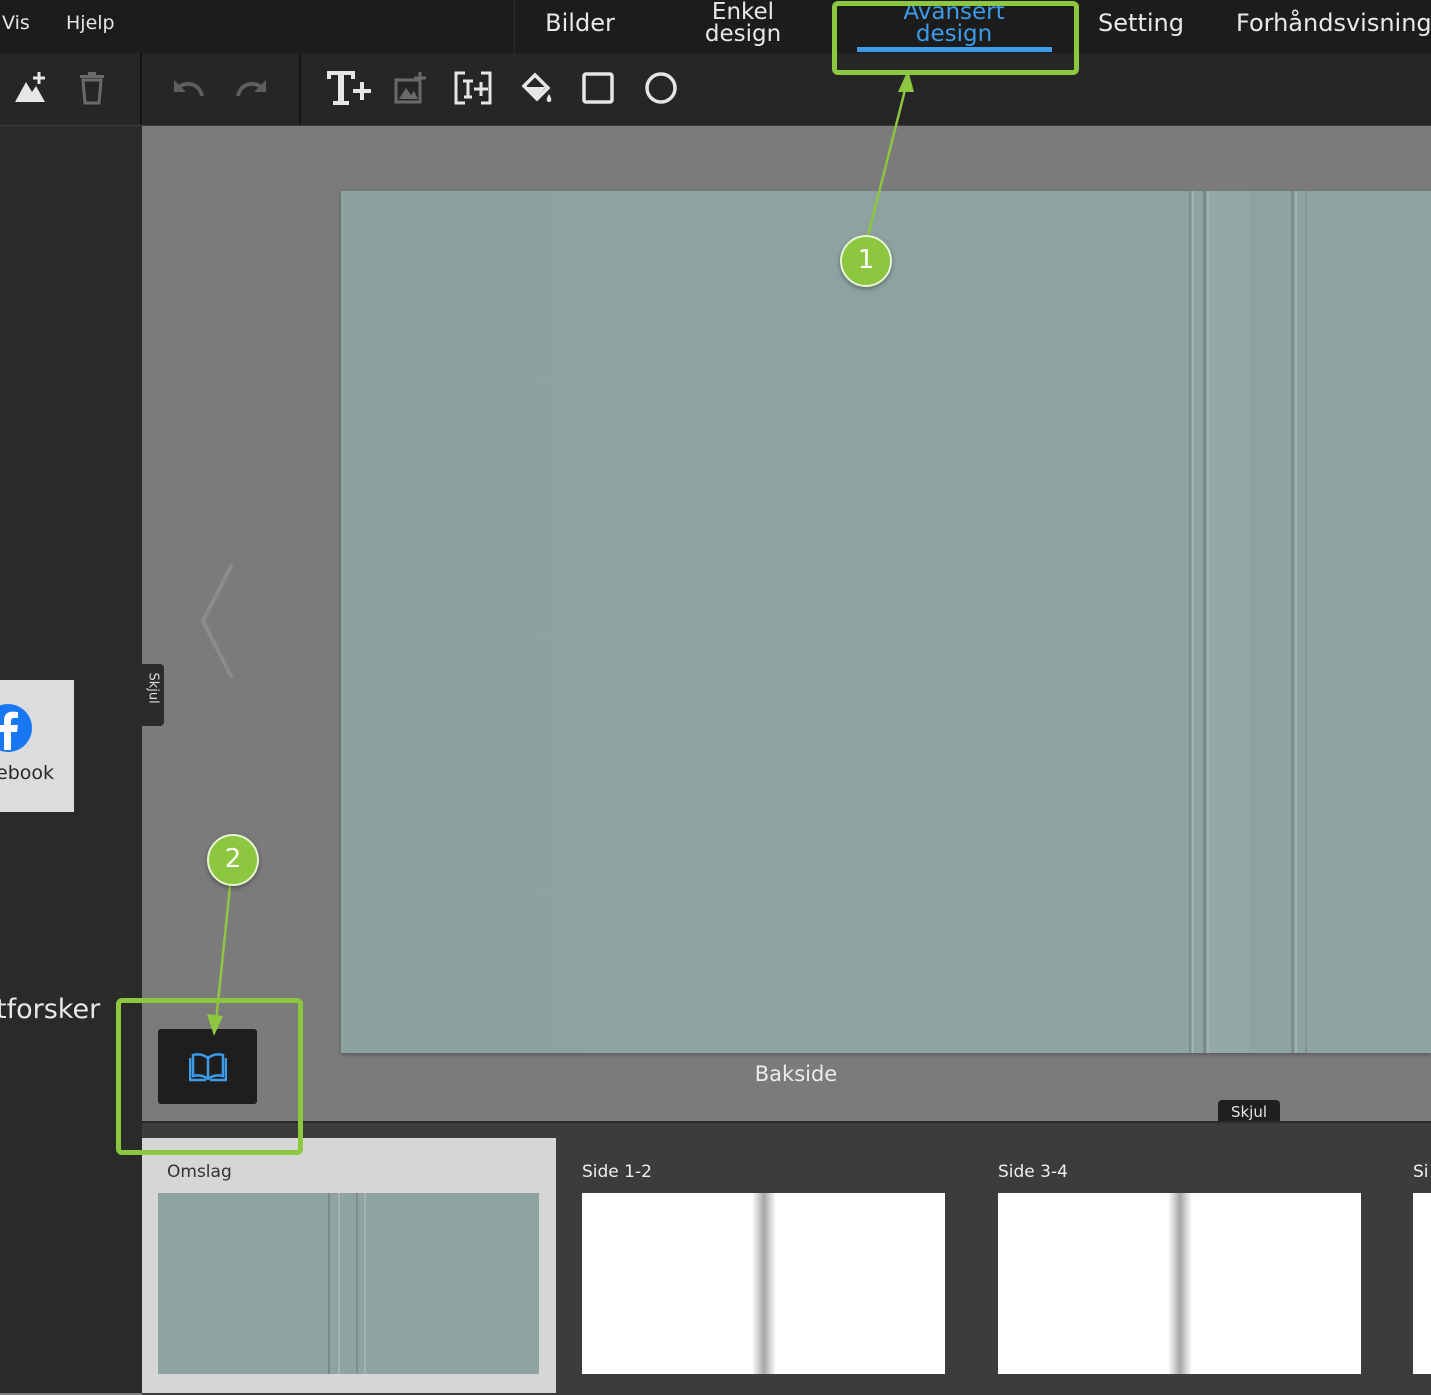 The width and height of the screenshot is (1431, 1395). What do you see at coordinates (866, 261) in the screenshot?
I see `callout-badge-1: 1` at bounding box center [866, 261].